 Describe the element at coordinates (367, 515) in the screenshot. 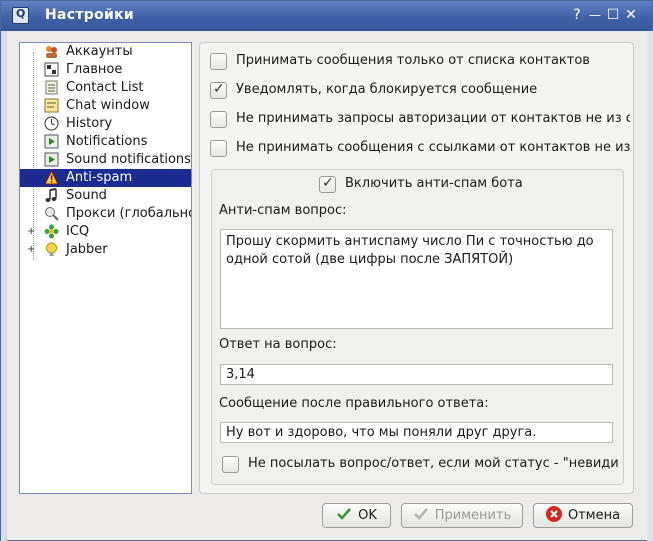

I see `ok-label: OK` at that location.